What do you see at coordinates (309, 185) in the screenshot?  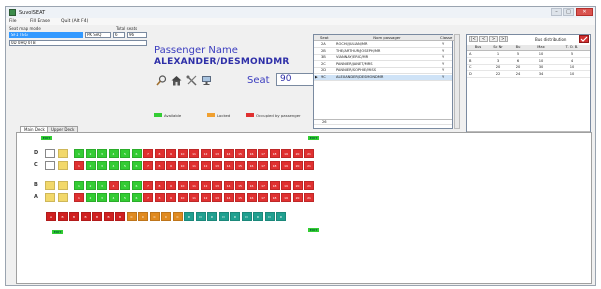 I see `seat-b: 21` at bounding box center [309, 185].